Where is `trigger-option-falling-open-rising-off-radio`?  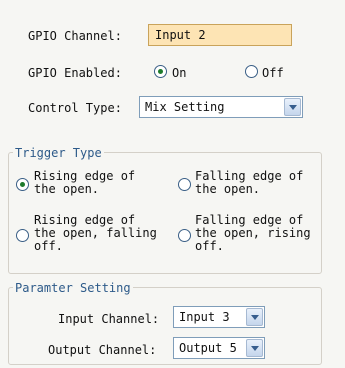 trigger-option-falling-open-rising-off-radio is located at coordinates (184, 237).